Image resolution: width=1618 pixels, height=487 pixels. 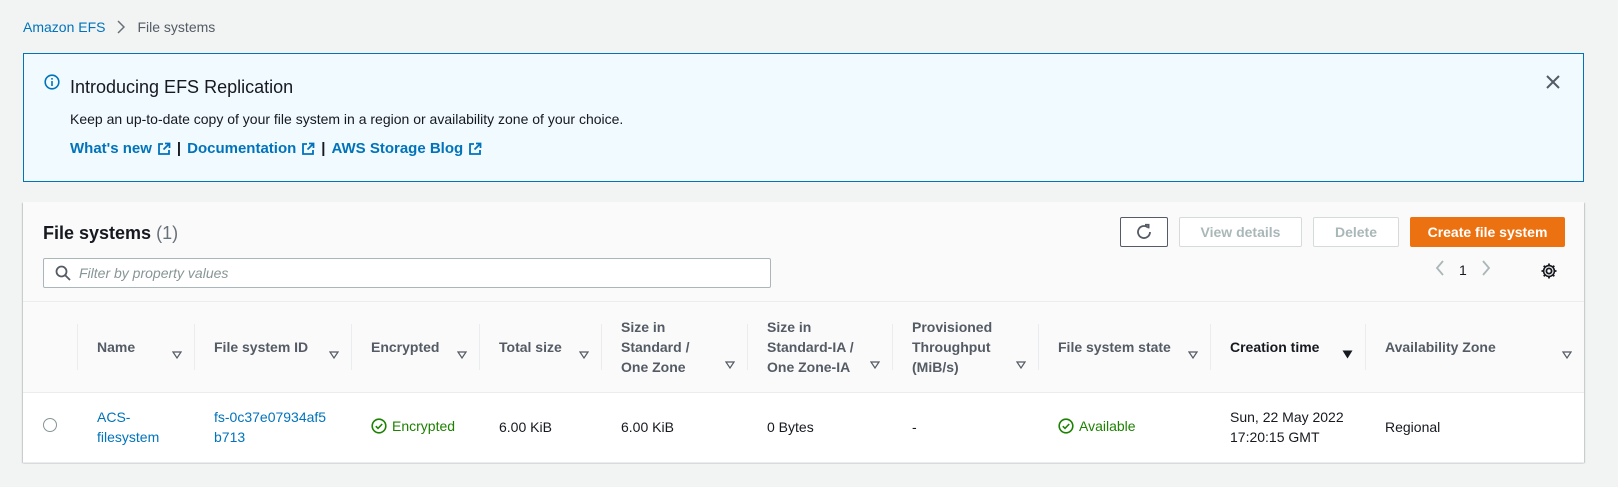 What do you see at coordinates (1549, 272) in the screenshot?
I see `settings-gear-icon` at bounding box center [1549, 272].